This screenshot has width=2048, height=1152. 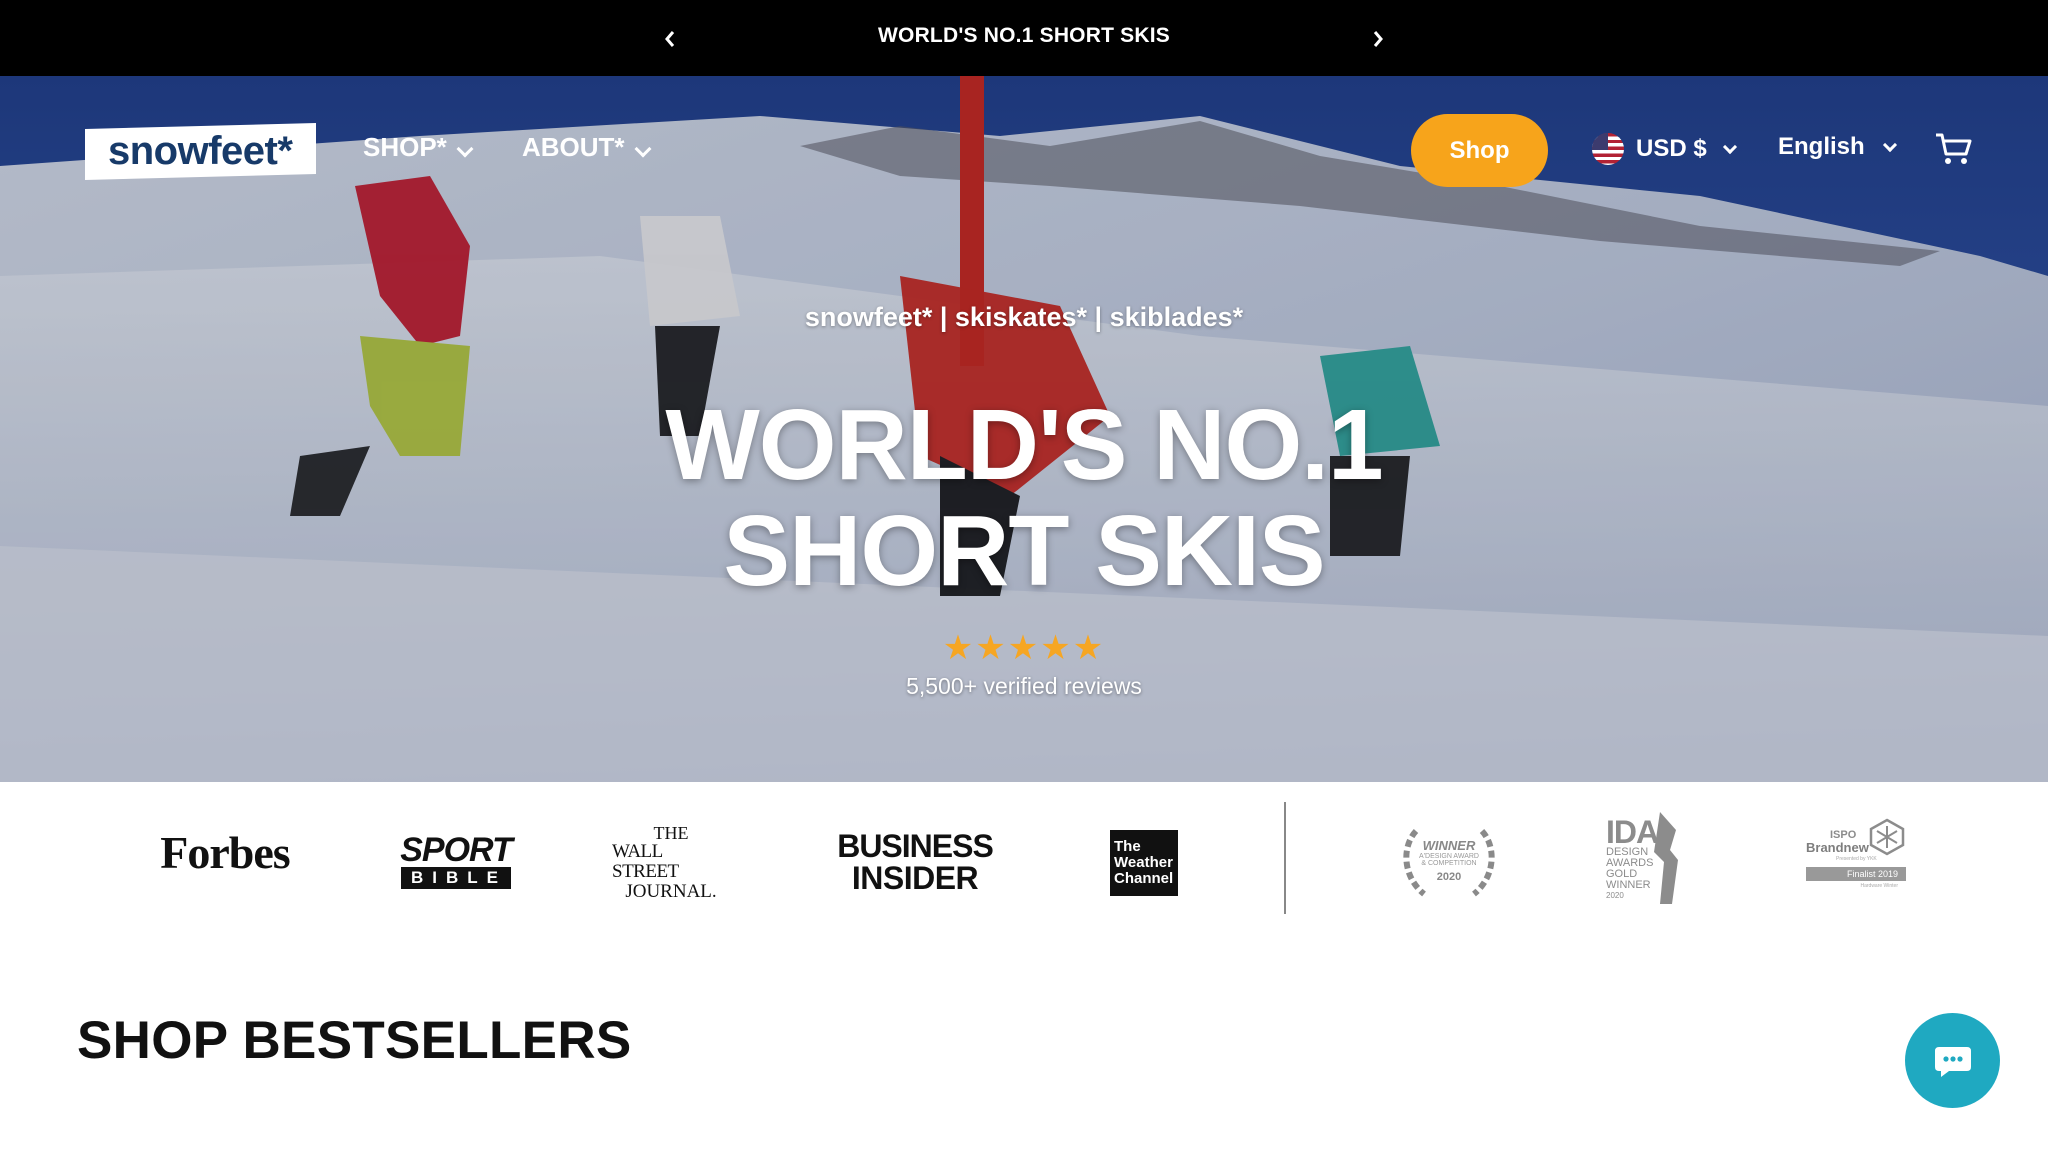 What do you see at coordinates (1024, 445) in the screenshot?
I see `hero-headline-line1: WORLD'S NO.1` at bounding box center [1024, 445].